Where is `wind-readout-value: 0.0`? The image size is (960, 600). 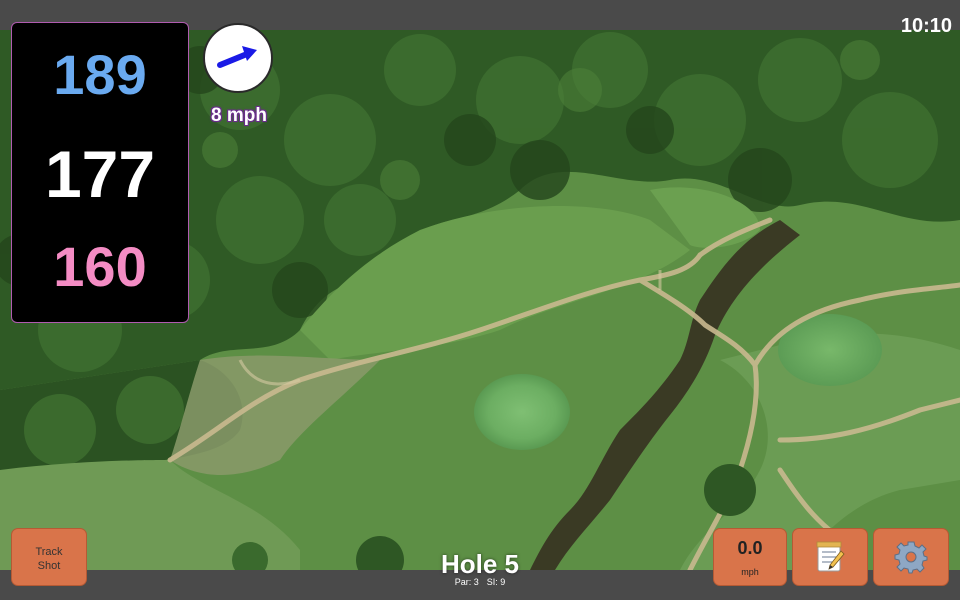
wind-readout-value: 0.0 is located at coordinates (750, 548).